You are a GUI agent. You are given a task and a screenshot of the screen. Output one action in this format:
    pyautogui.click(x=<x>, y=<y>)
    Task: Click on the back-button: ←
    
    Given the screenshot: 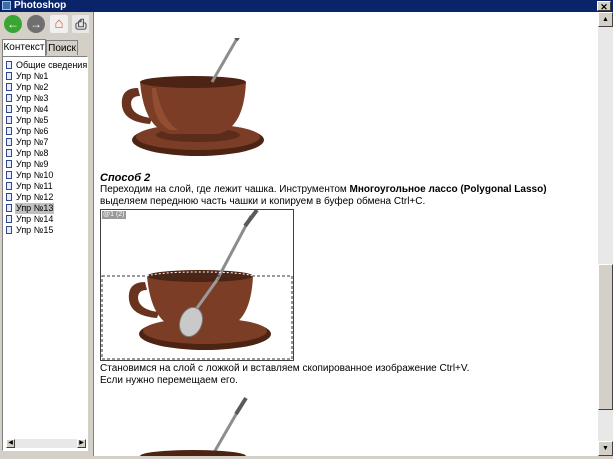 What is the action you would take?
    pyautogui.click(x=13, y=24)
    